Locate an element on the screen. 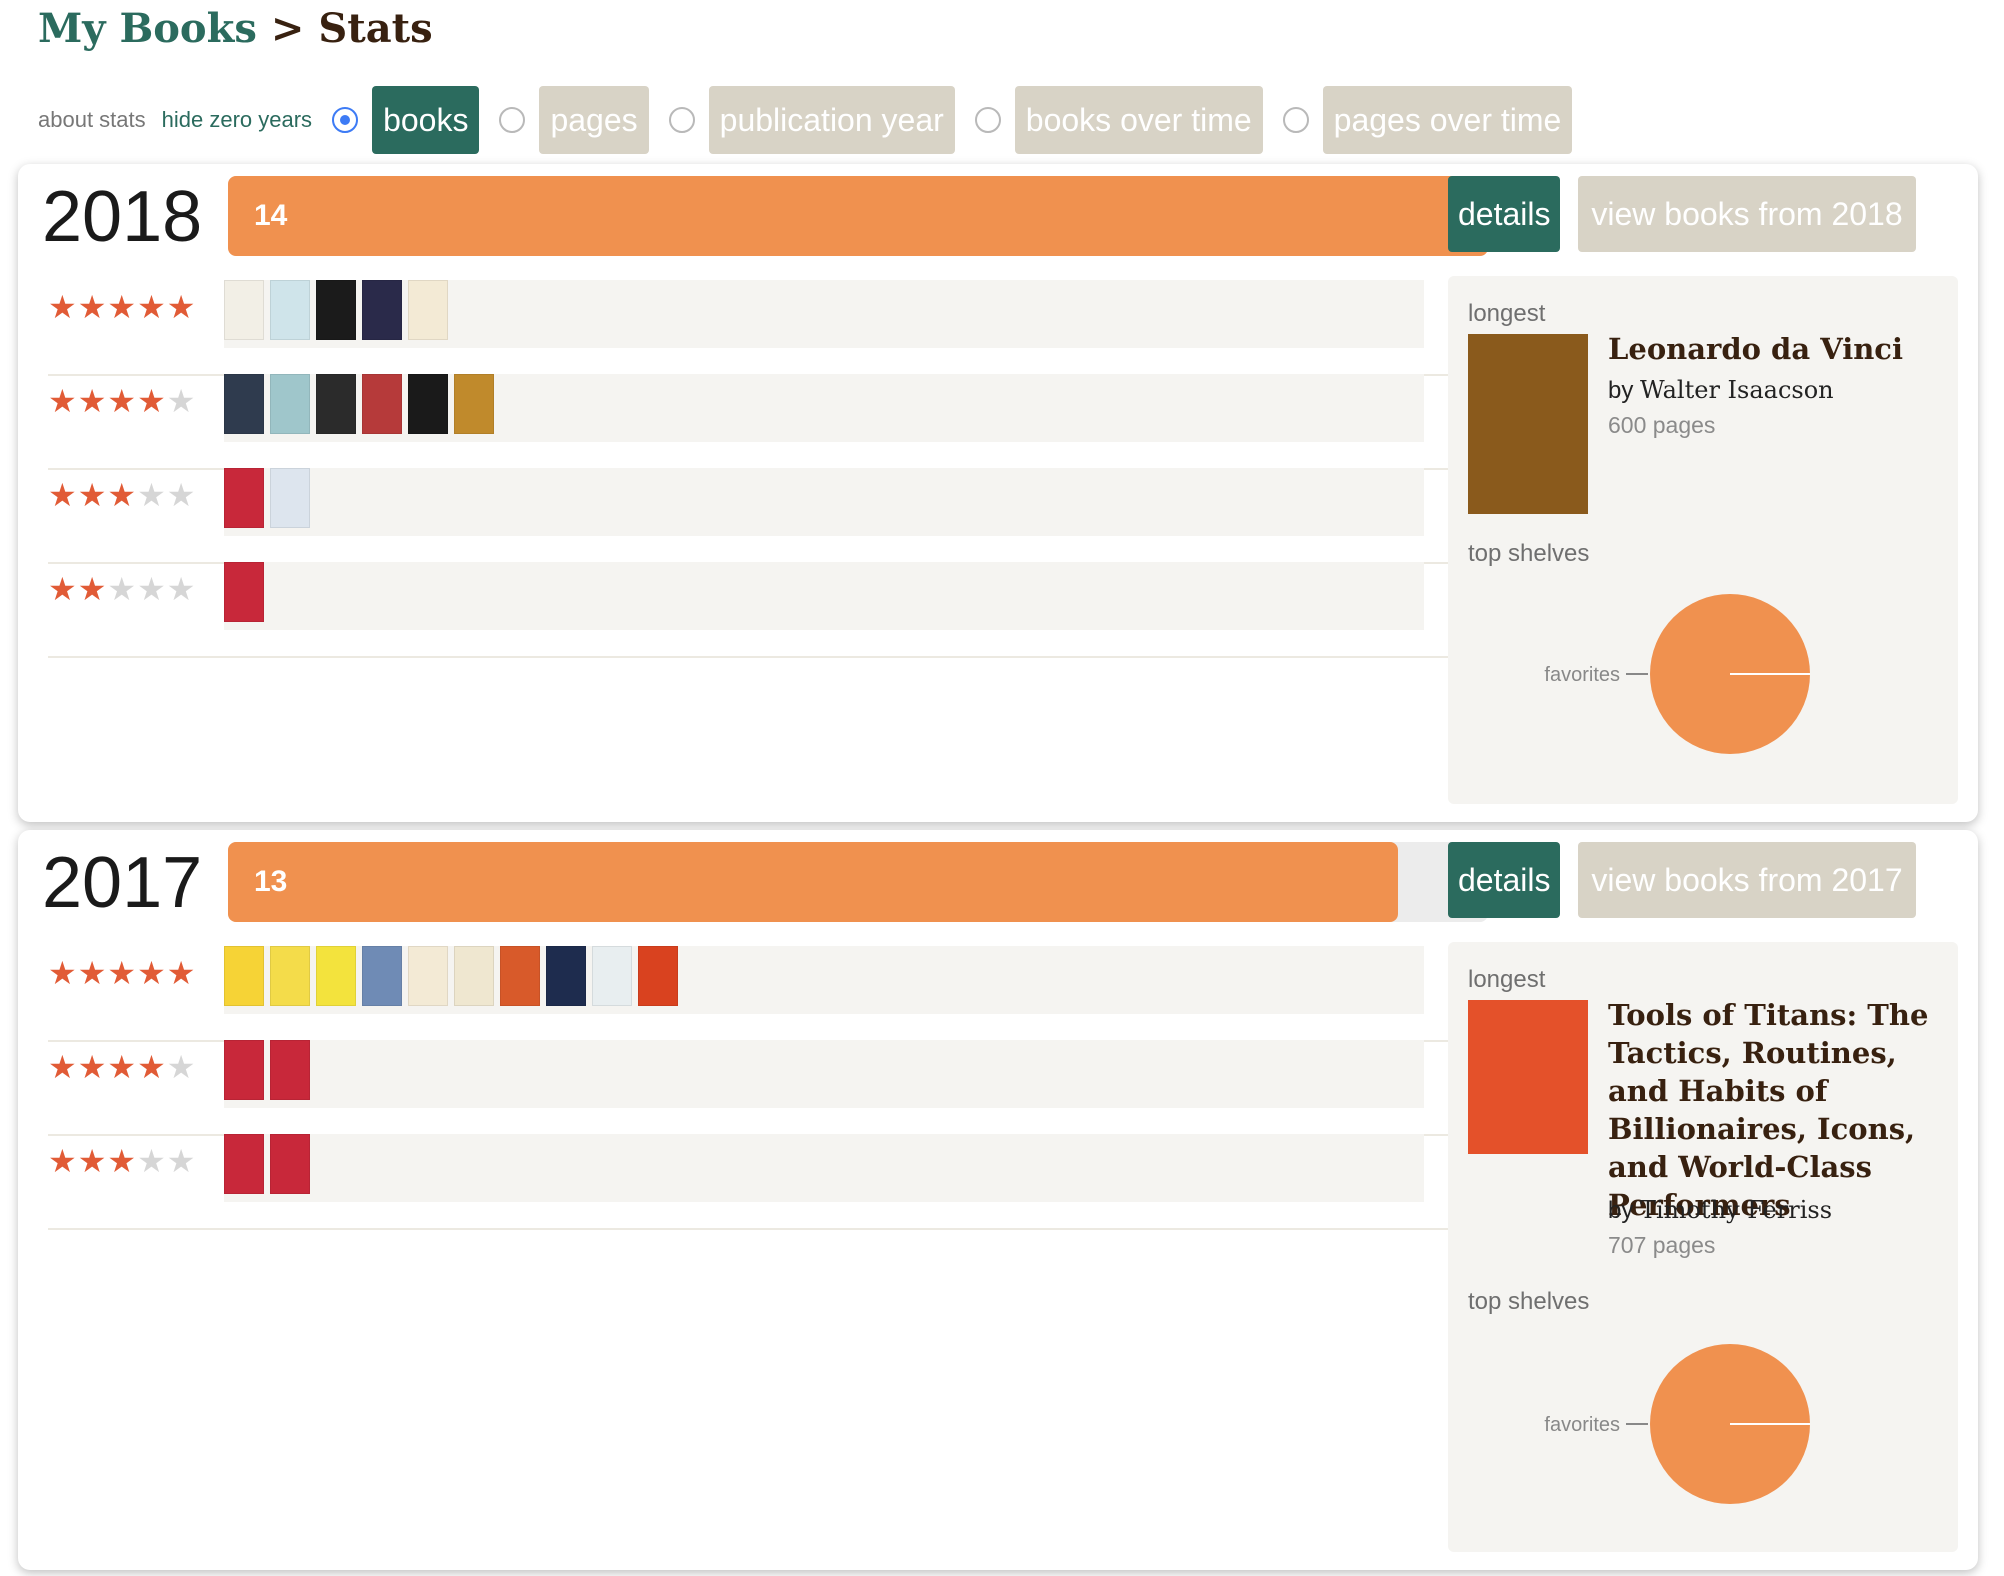  rating-row-2: ★★★★★ is located at coordinates (748, 610).